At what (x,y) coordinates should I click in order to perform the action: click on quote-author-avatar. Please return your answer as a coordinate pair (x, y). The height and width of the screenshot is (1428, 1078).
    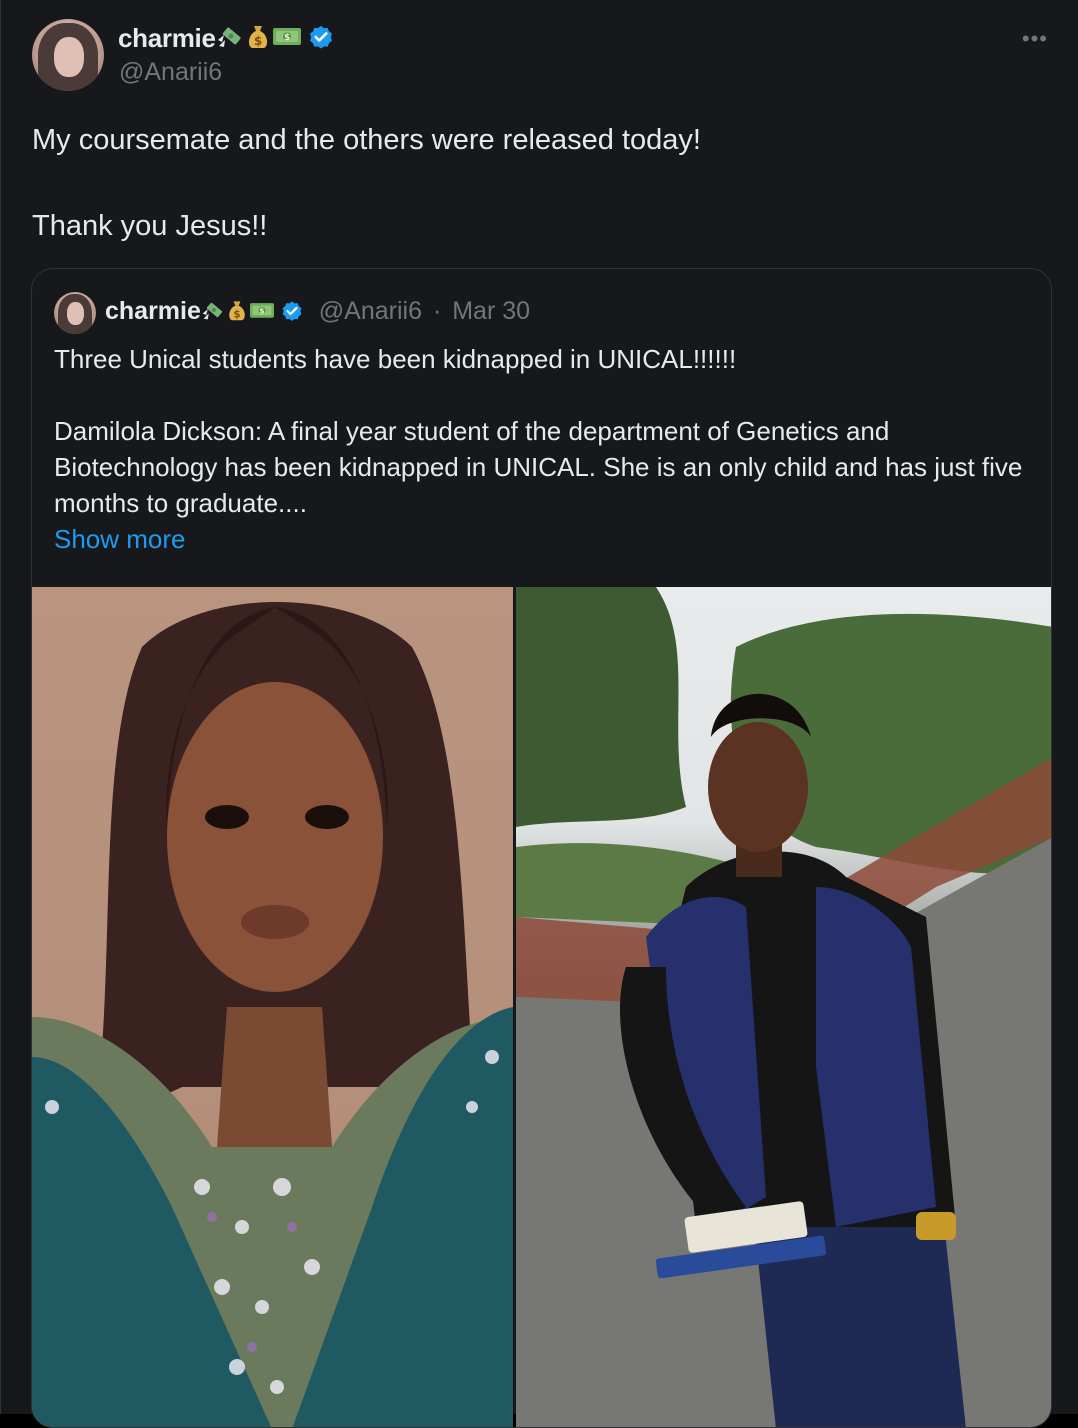
    Looking at the image, I should click on (75, 313).